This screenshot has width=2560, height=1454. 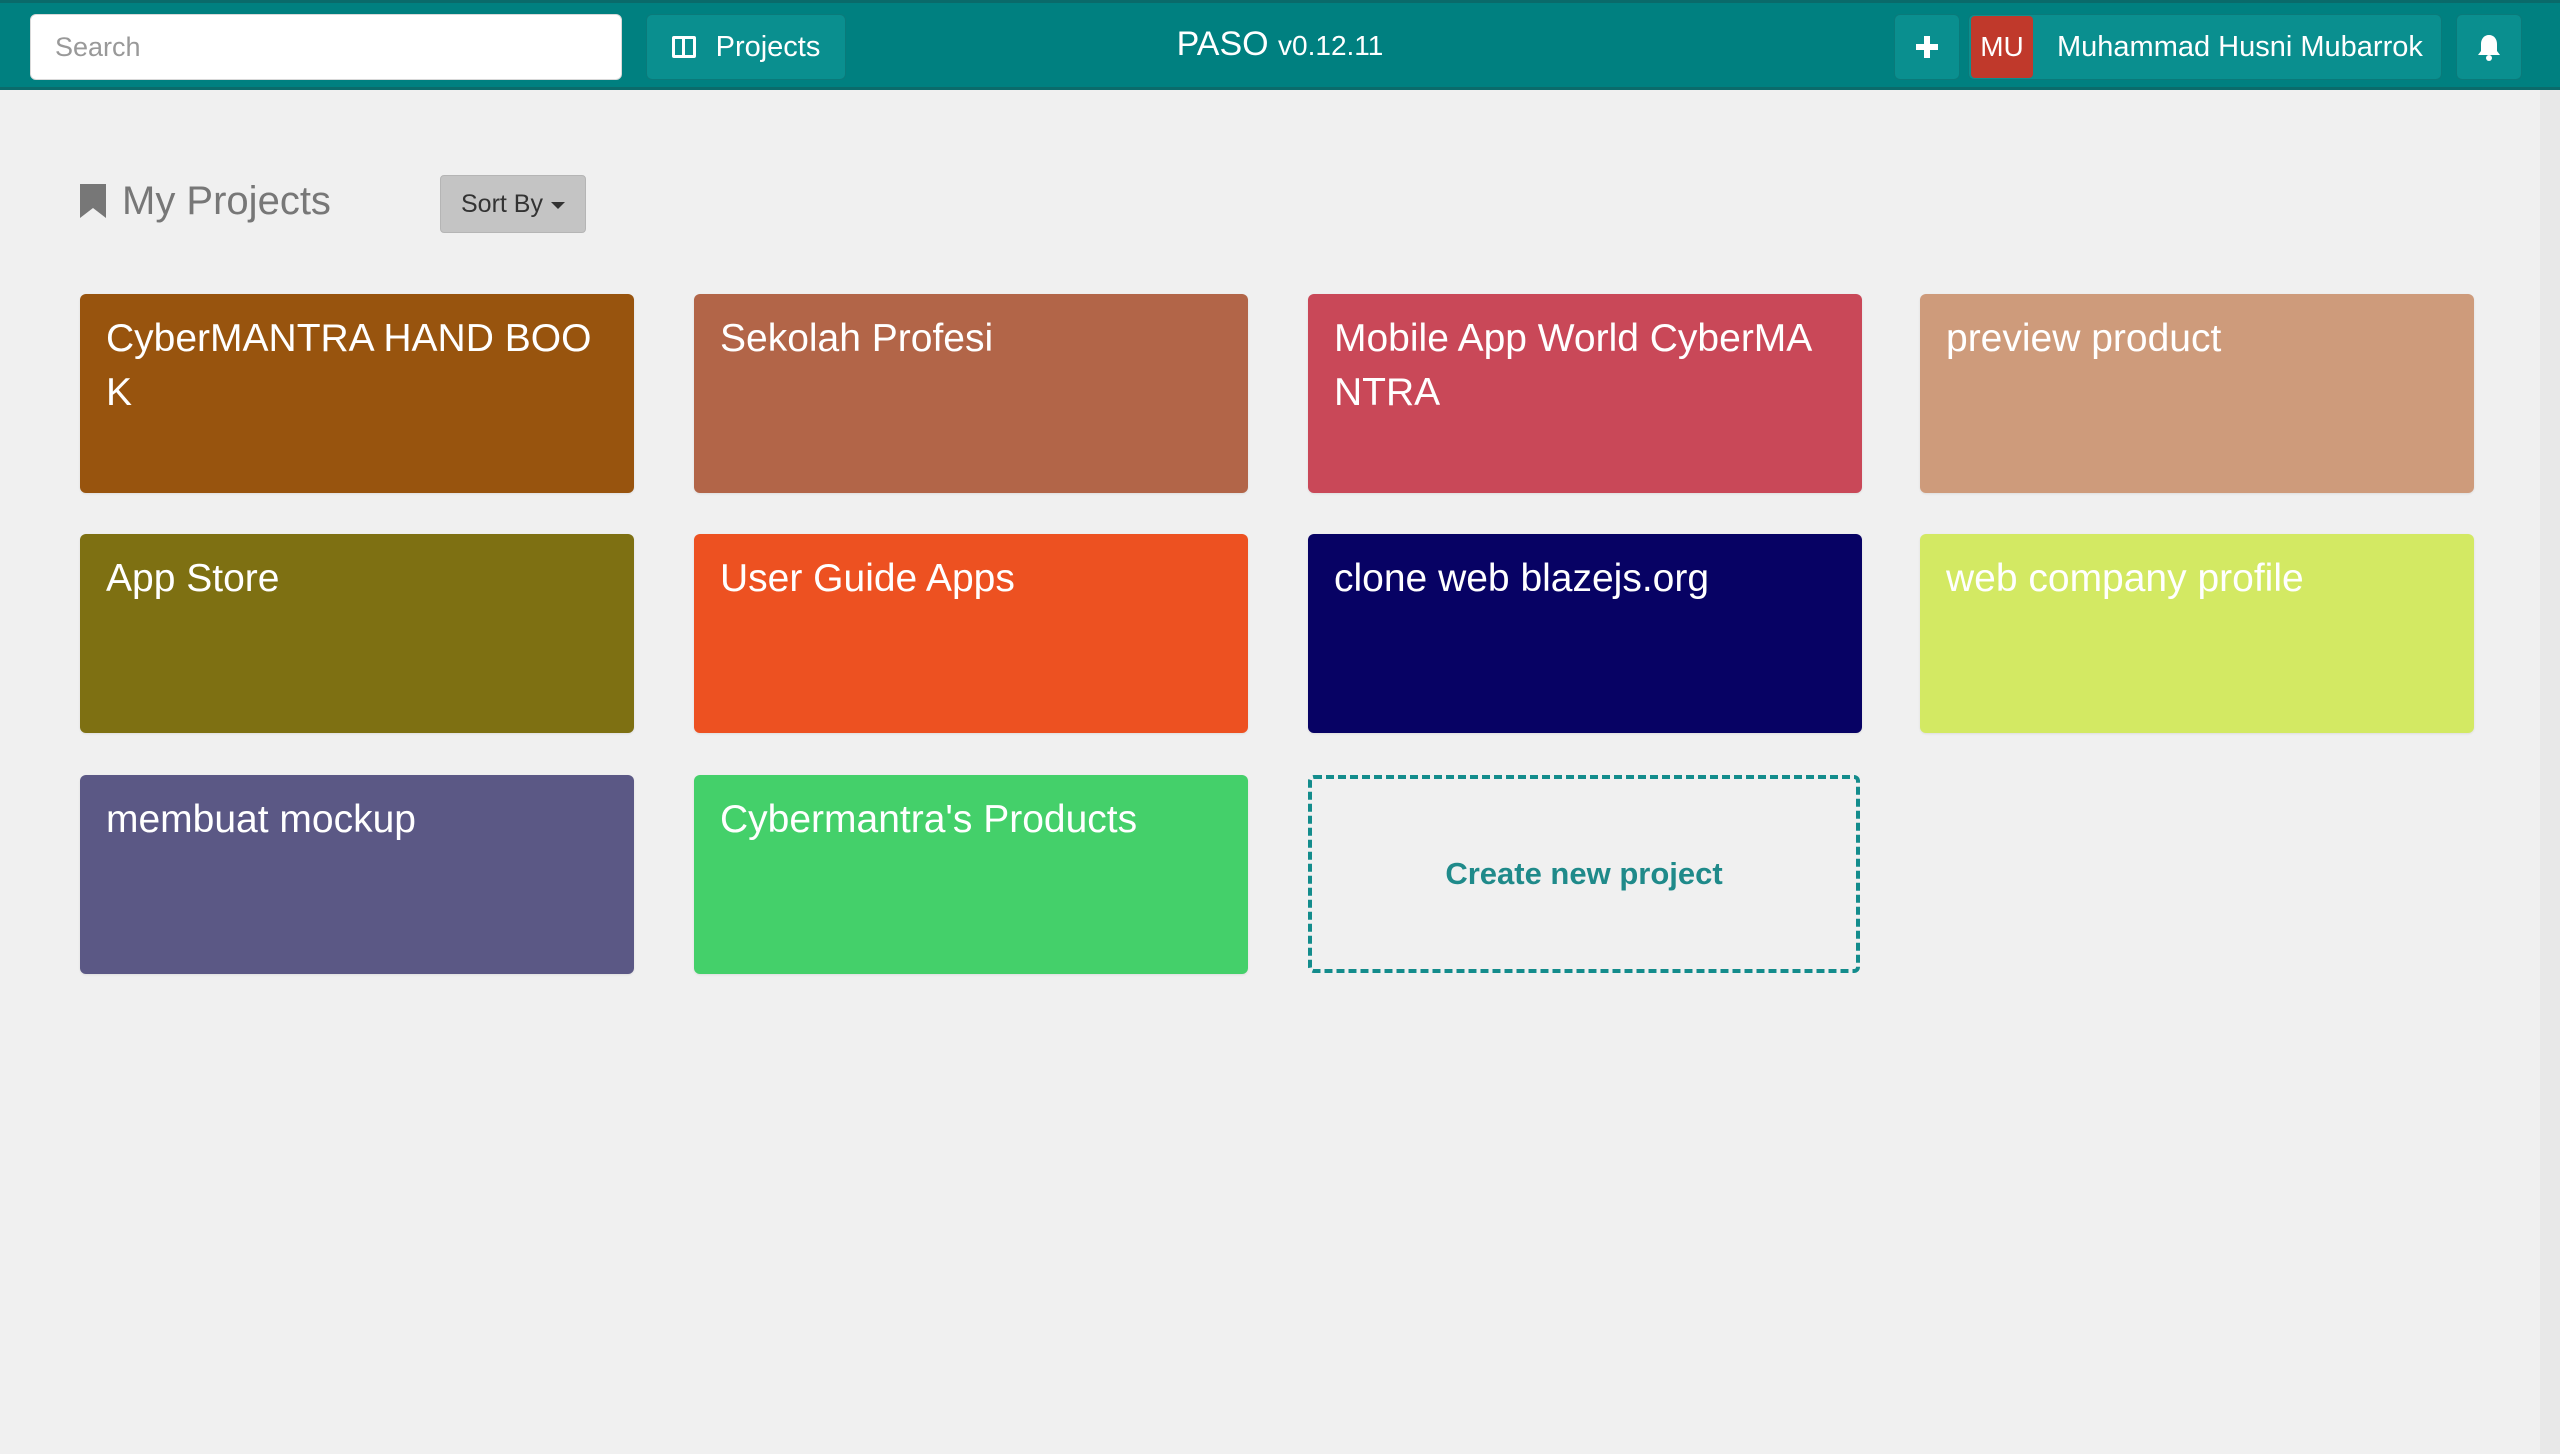 I want to click on columns-icon, so click(x=683, y=47).